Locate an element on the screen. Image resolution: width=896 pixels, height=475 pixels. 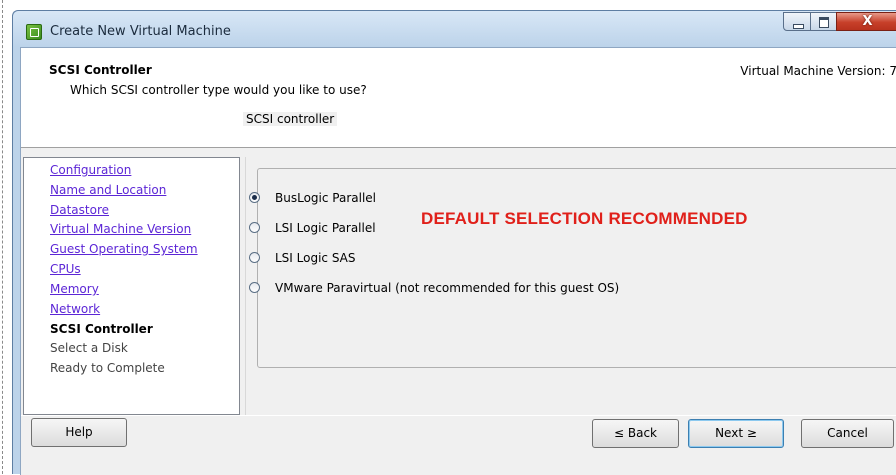
radio-label: LSI Logic SAS is located at coordinates (315, 258).